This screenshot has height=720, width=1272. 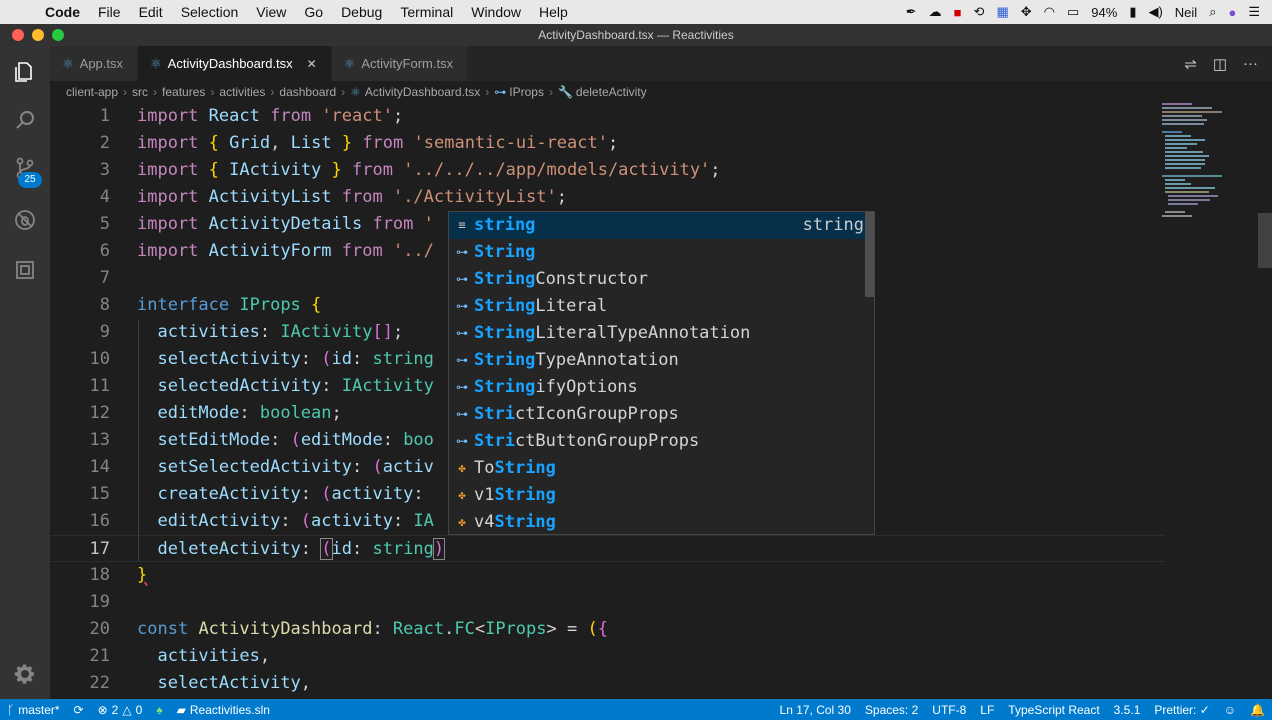 What do you see at coordinates (526, 92) in the screenshot?
I see `breadcrumb-item: IProps` at bounding box center [526, 92].